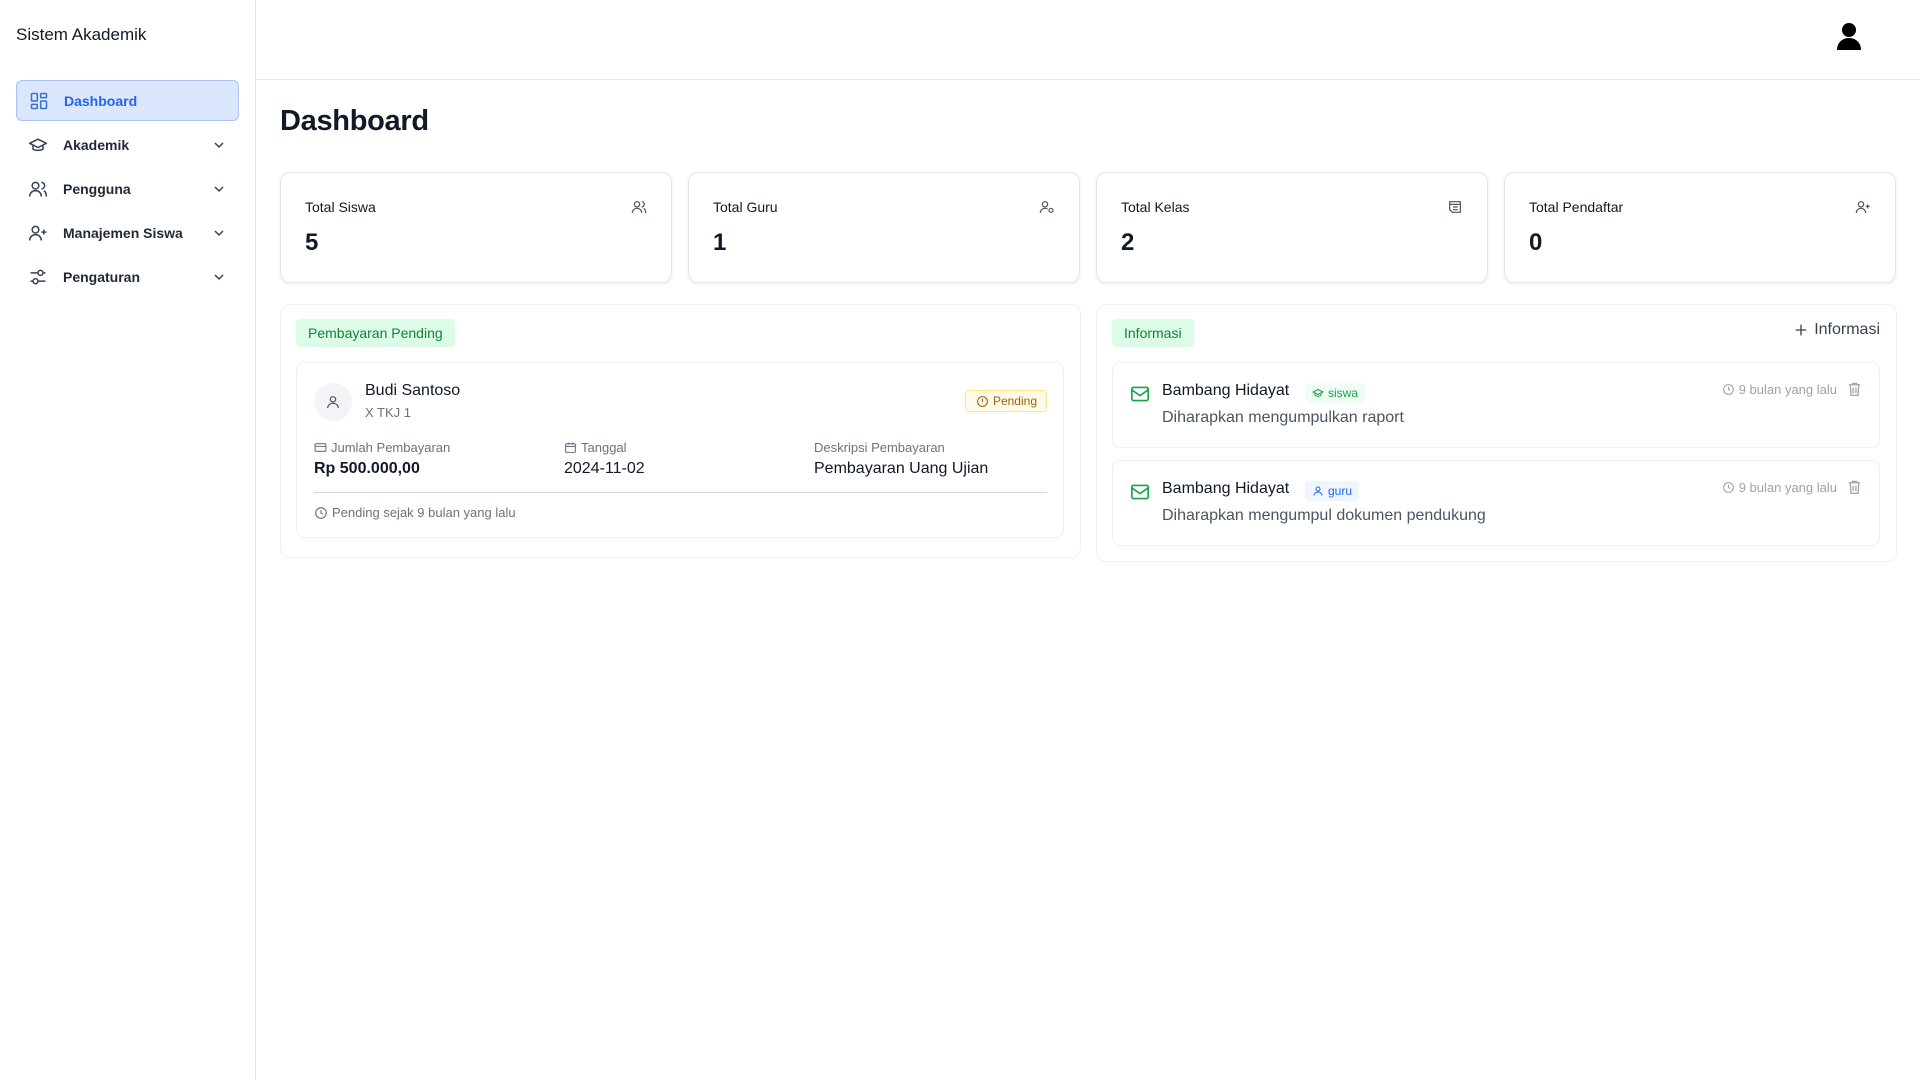 This screenshot has height=1080, width=1920. What do you see at coordinates (367, 468) in the screenshot?
I see `amount-value: Rp 500.000,00` at bounding box center [367, 468].